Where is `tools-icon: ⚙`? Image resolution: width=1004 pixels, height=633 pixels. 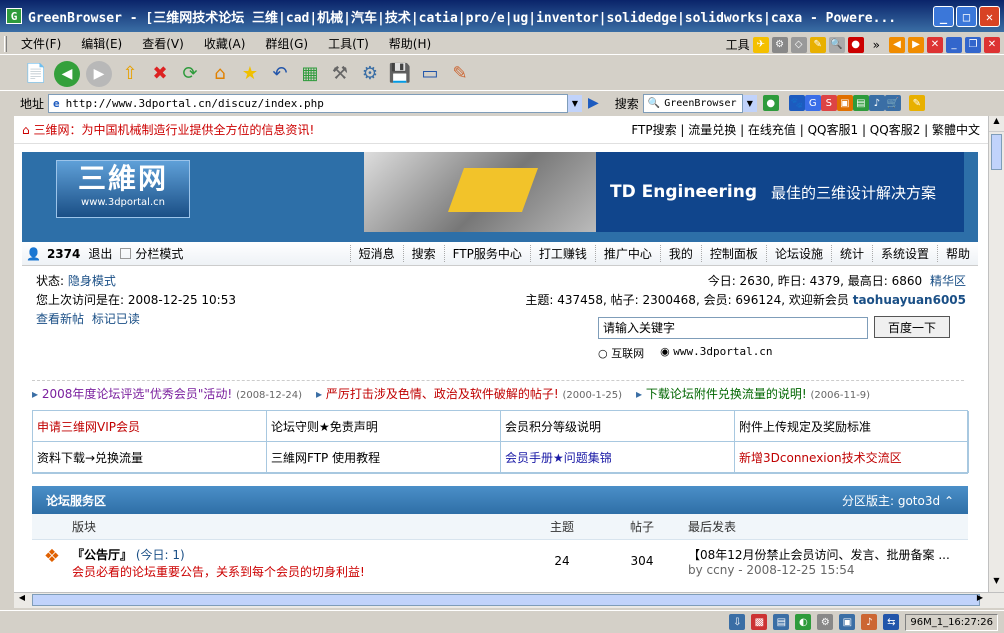
tools-icon: ⚙ is located at coordinates (370, 74).